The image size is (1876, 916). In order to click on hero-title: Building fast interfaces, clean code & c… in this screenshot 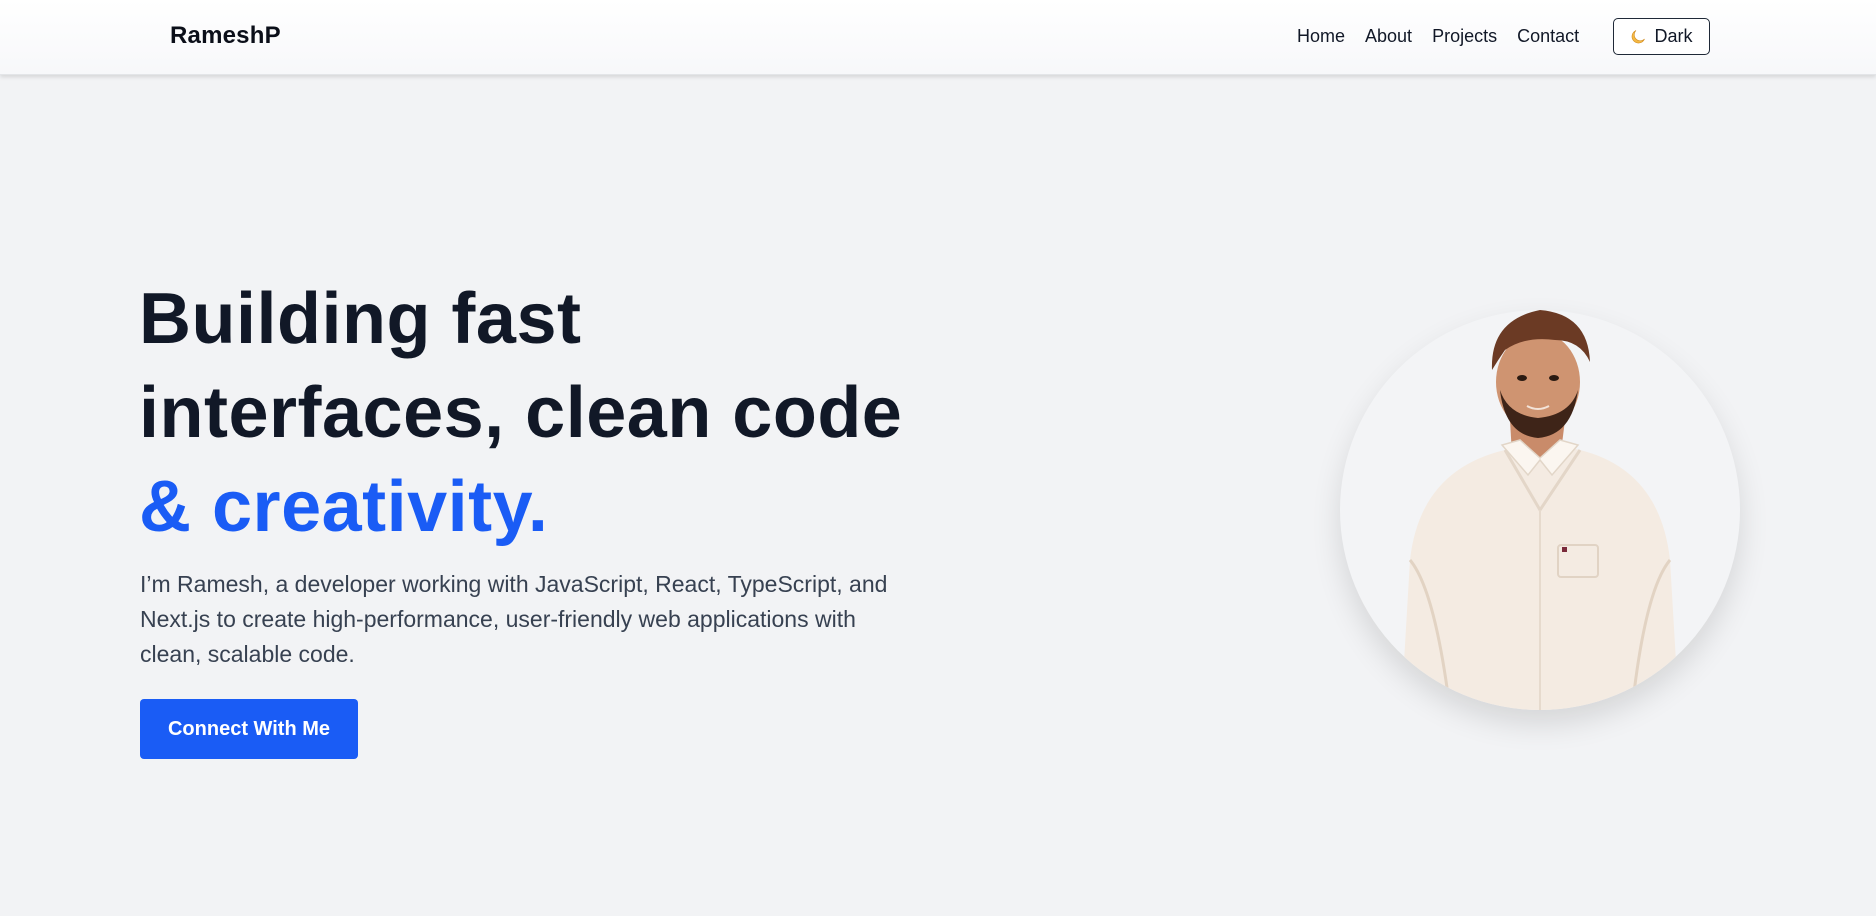, I will do `click(539, 413)`.